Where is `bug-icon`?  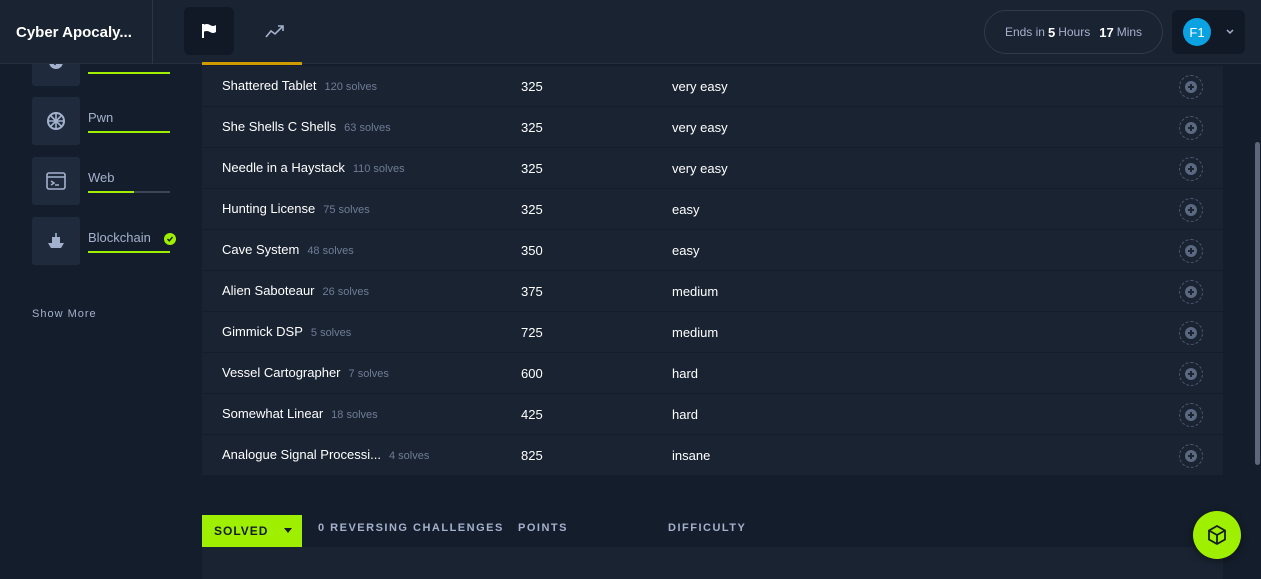
bug-icon is located at coordinates (56, 121).